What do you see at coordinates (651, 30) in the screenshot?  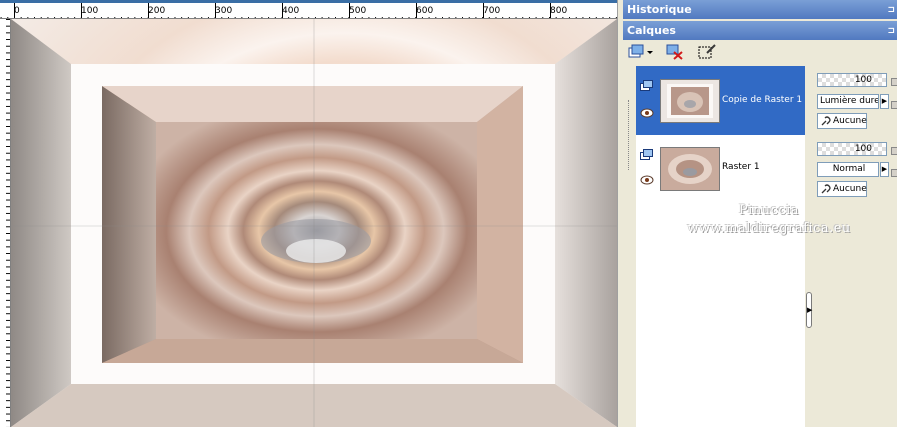 I see `layers-title-label: Calques` at bounding box center [651, 30].